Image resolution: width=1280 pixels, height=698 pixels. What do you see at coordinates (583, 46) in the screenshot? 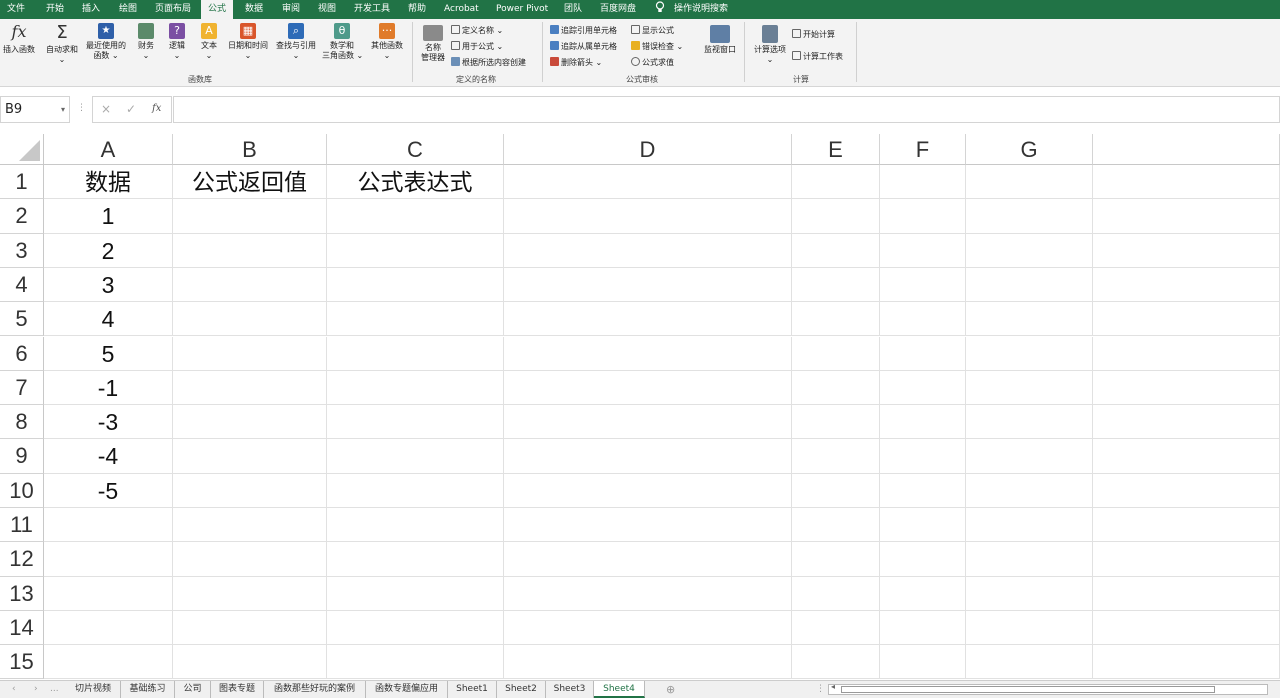
I see `trace-dependents-button: 追踪从属单元格` at bounding box center [583, 46].